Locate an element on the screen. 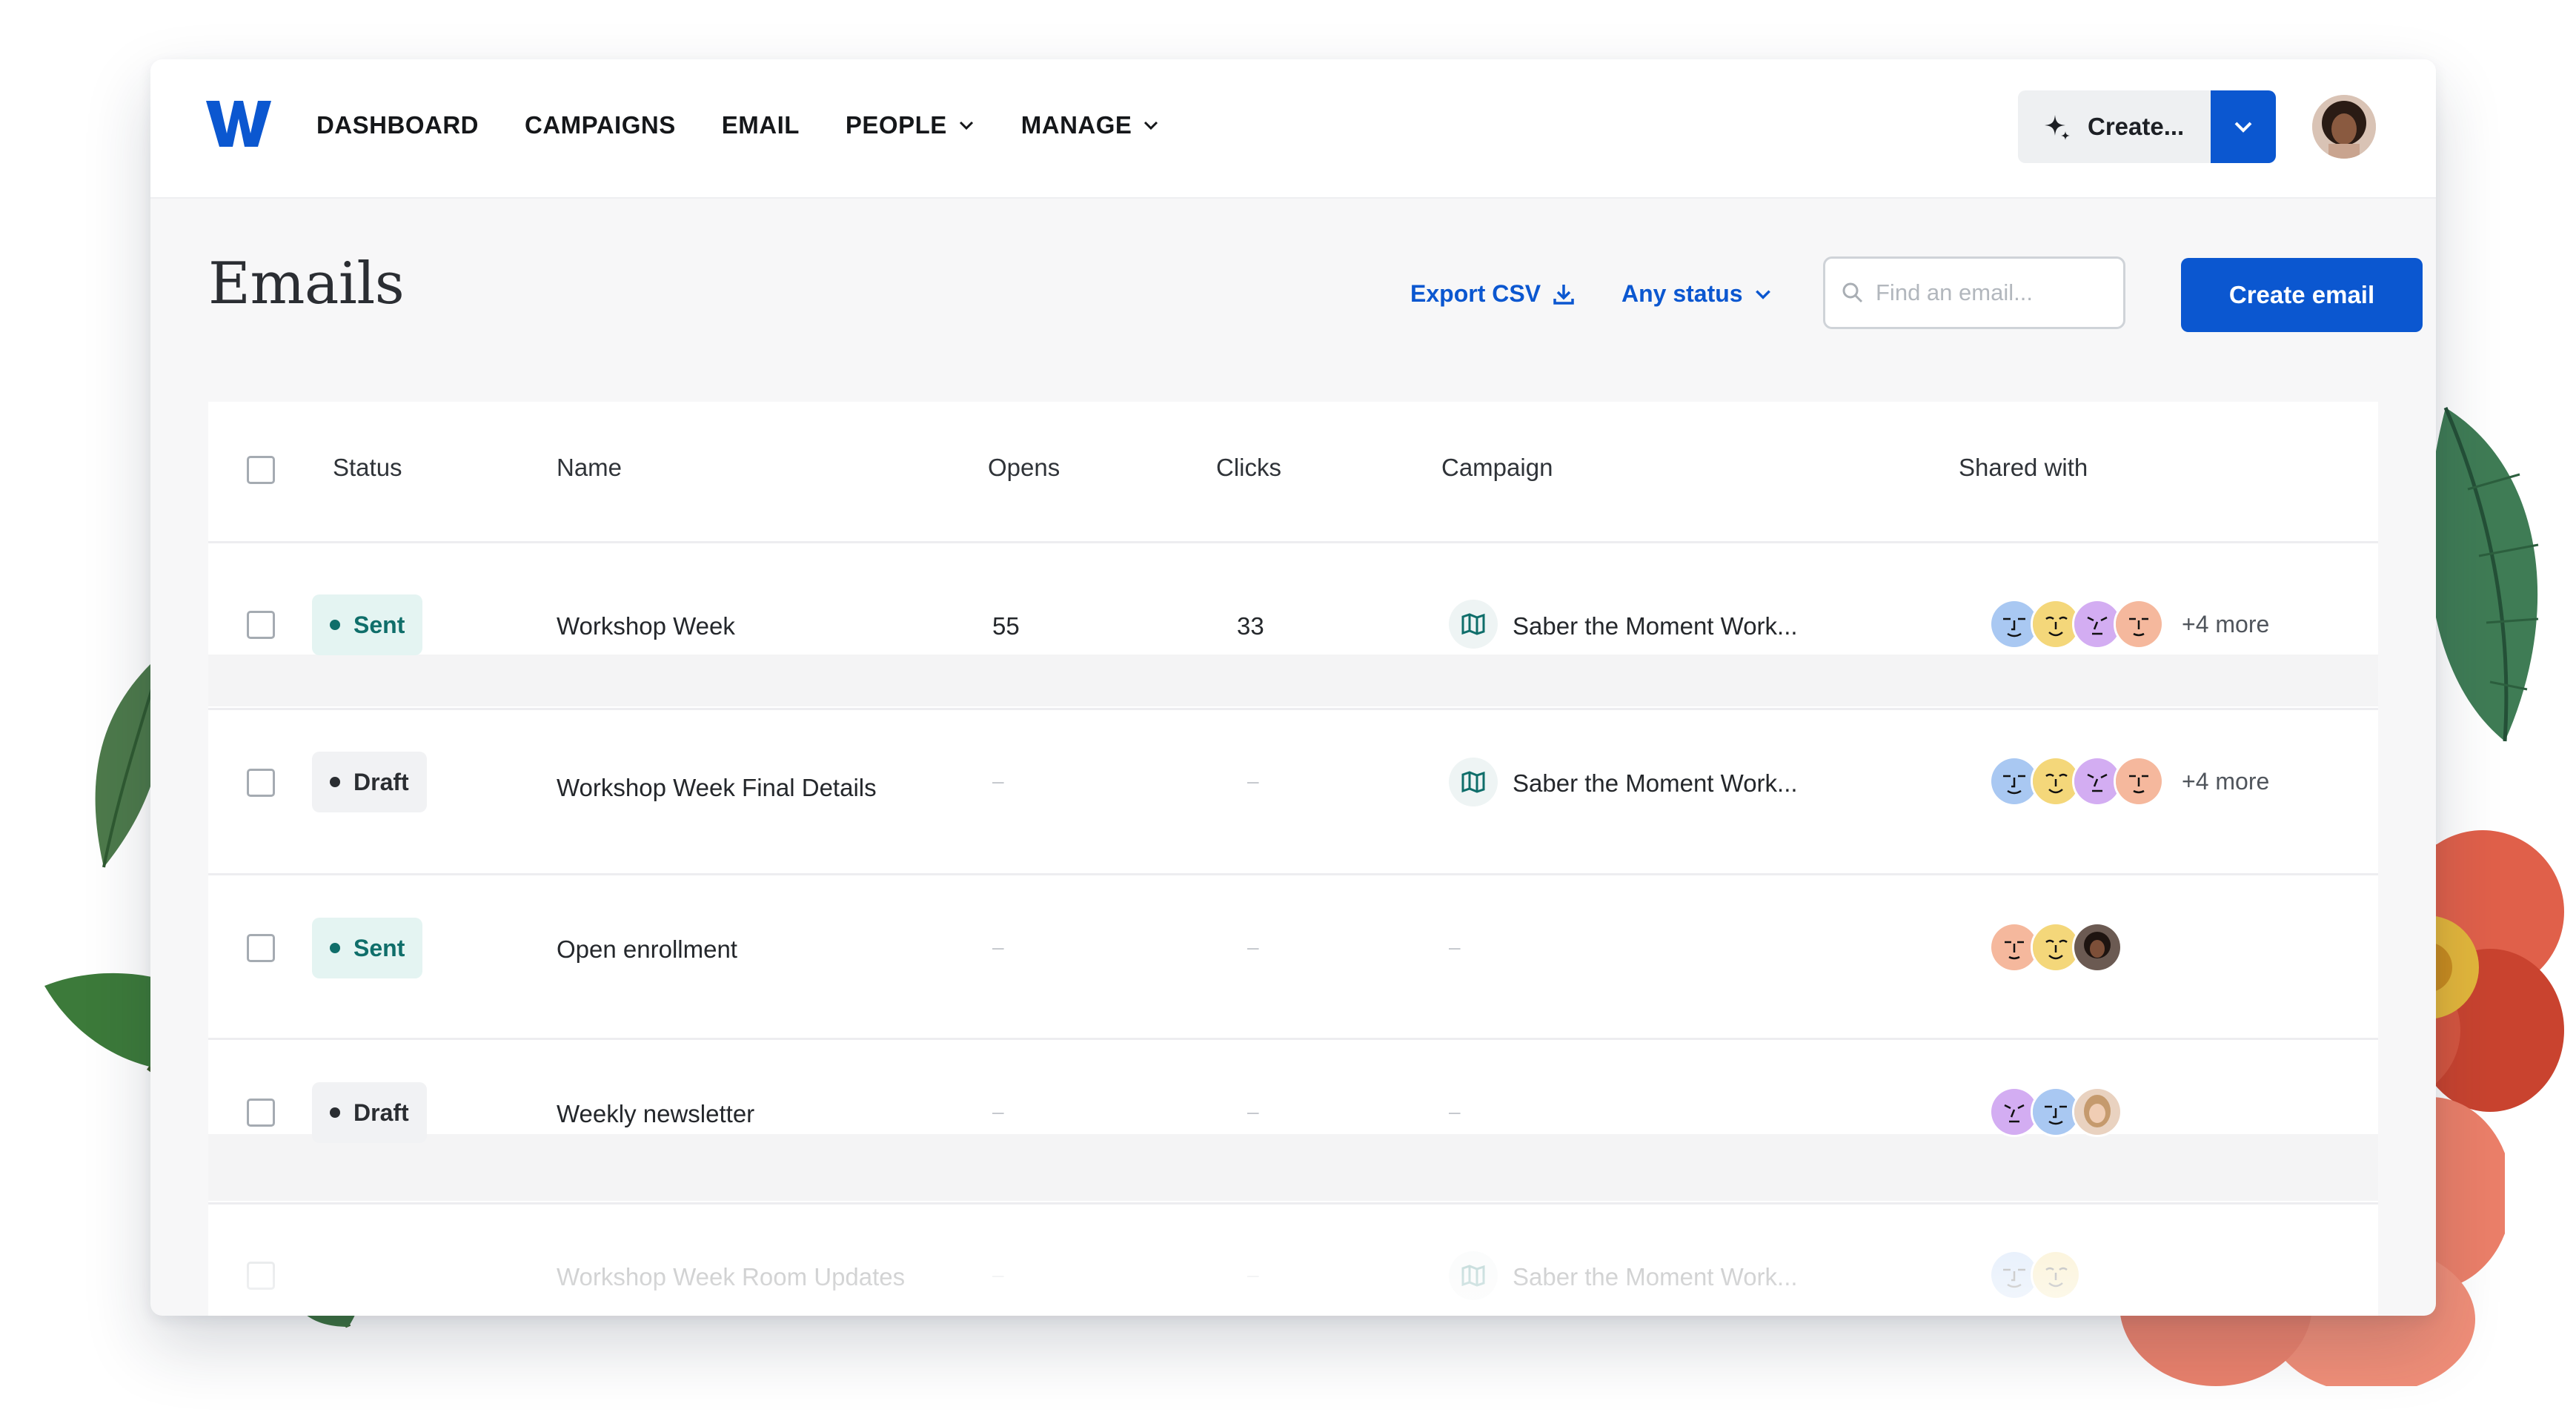 The image size is (2576, 1418). nav-campaigns: CAMPAIGNS is located at coordinates (600, 125).